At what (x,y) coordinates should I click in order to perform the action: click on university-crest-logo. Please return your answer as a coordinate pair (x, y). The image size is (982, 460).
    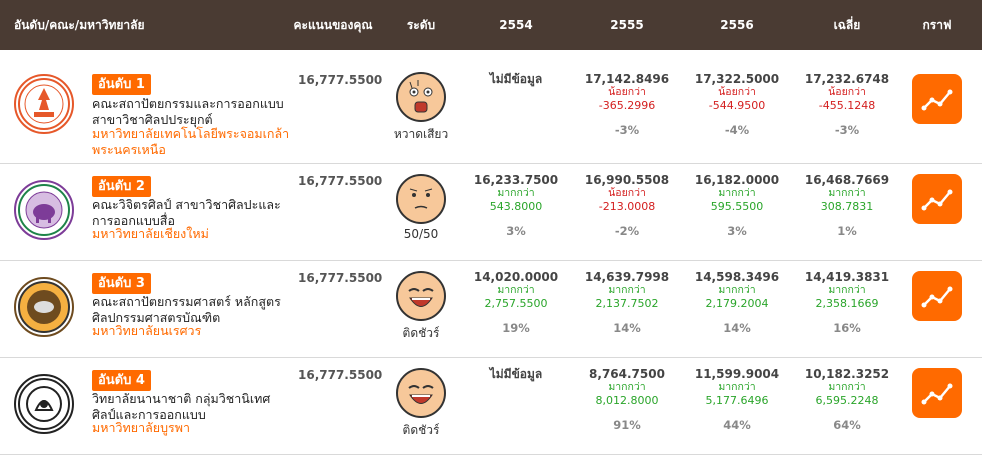
    Looking at the image, I should click on (44, 404).